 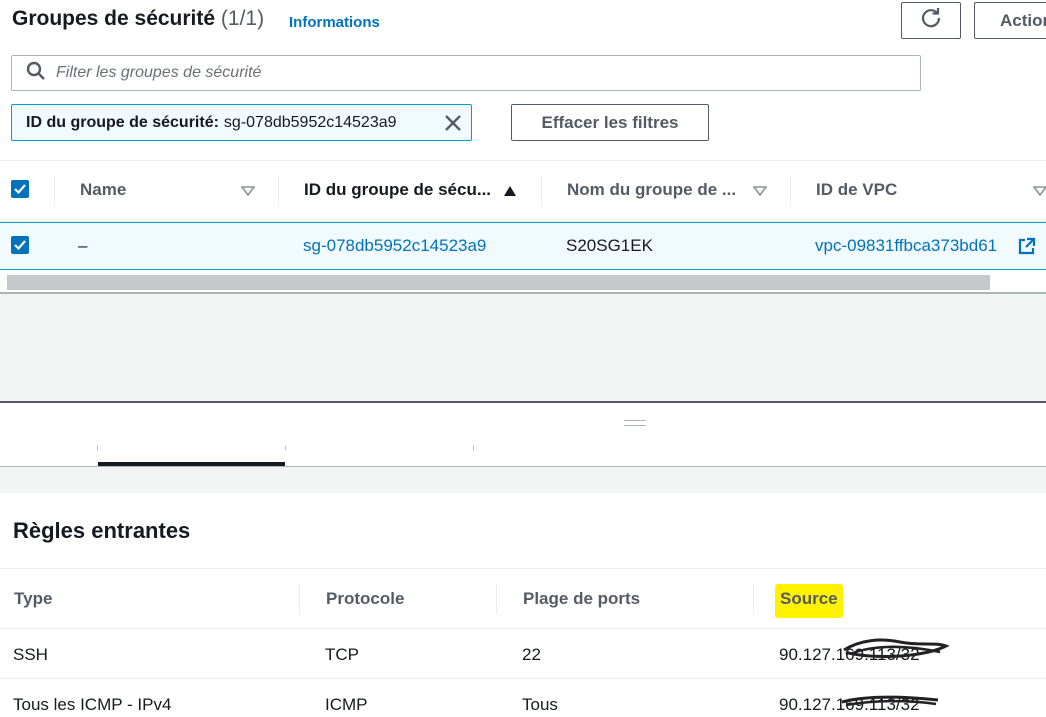 I want to click on rule-cell-type: Tous les ICMP - IPv4, so click(x=92, y=704).